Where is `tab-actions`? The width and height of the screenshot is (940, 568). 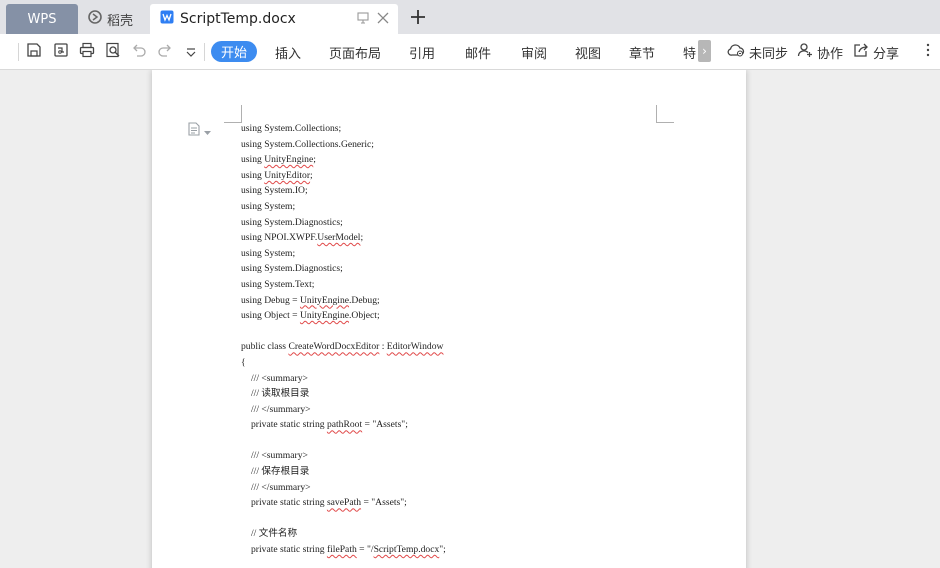
tab-actions is located at coordinates (373, 20).